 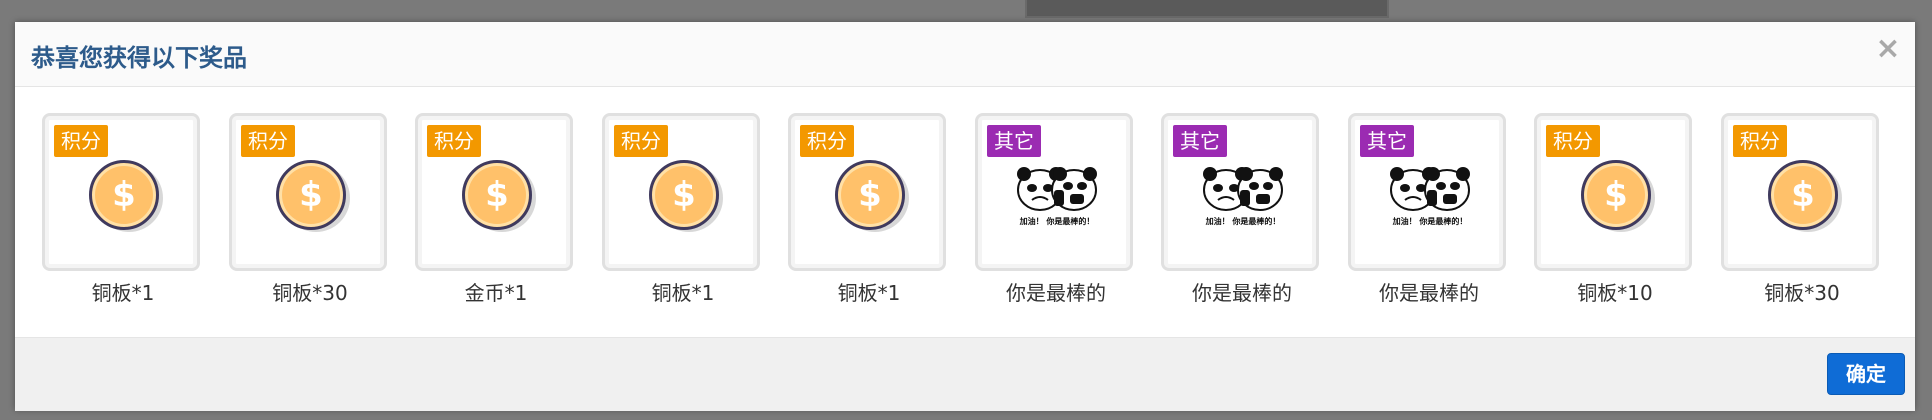 I want to click on background-header-strip, so click(x=1207, y=9).